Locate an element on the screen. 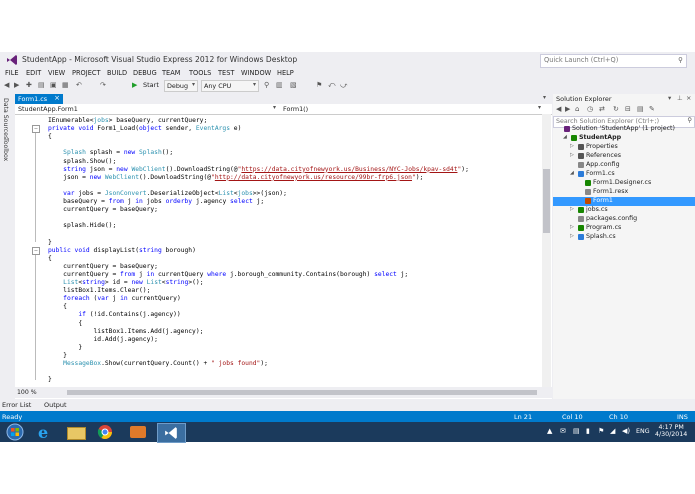  file-explorer-icon is located at coordinates (75, 432).